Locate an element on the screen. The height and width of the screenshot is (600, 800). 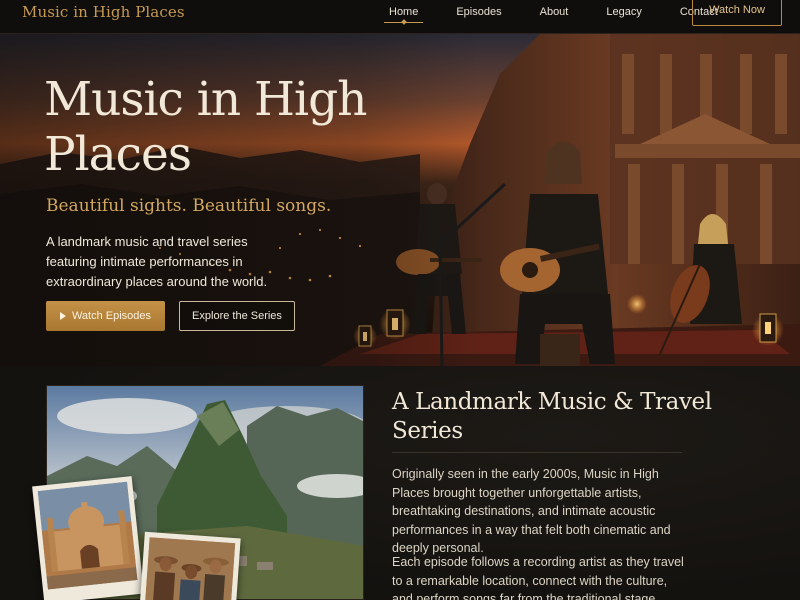
travelers-polaroid is located at coordinates (190, 565).